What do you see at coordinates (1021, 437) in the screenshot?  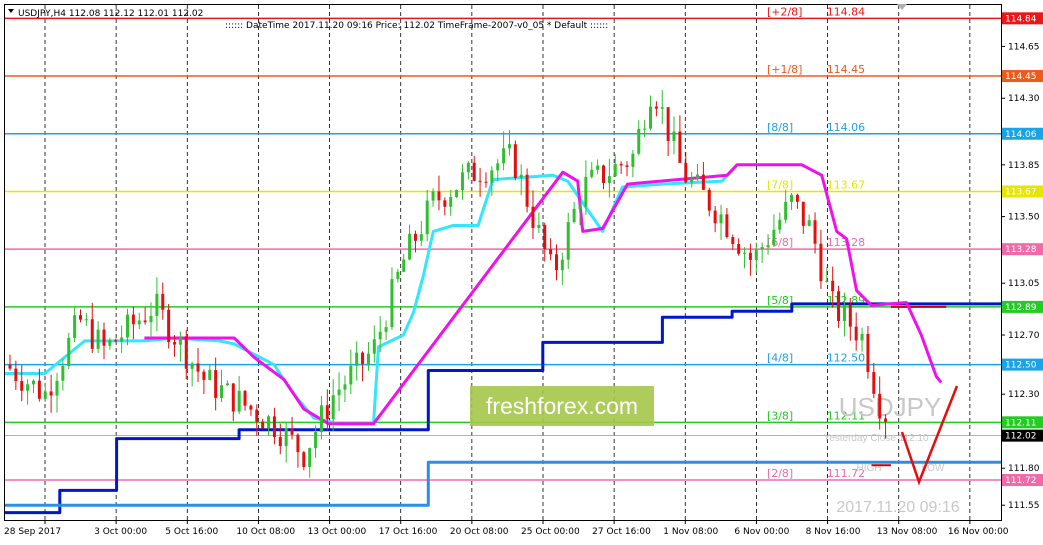 I see `last-price-tag: 112.02` at bounding box center [1021, 437].